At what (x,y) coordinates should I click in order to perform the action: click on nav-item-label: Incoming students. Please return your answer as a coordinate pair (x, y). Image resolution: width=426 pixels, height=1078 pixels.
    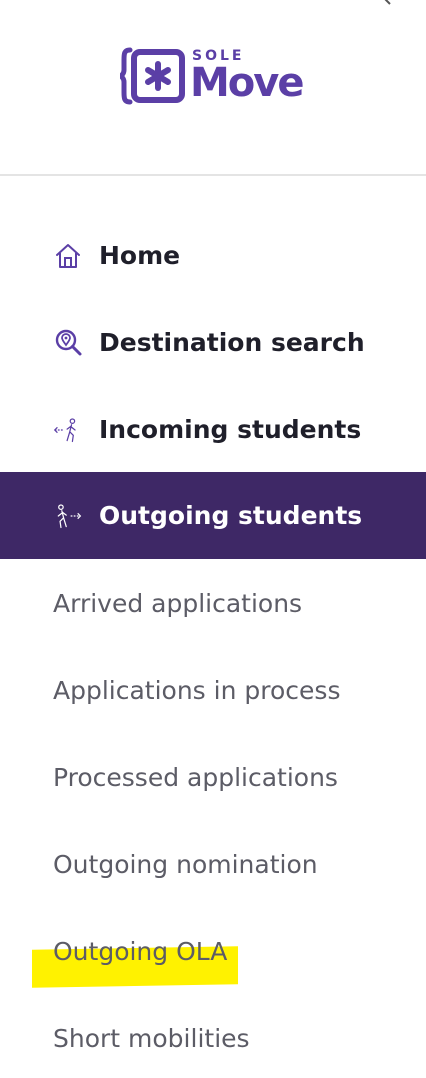
    Looking at the image, I should click on (230, 429).